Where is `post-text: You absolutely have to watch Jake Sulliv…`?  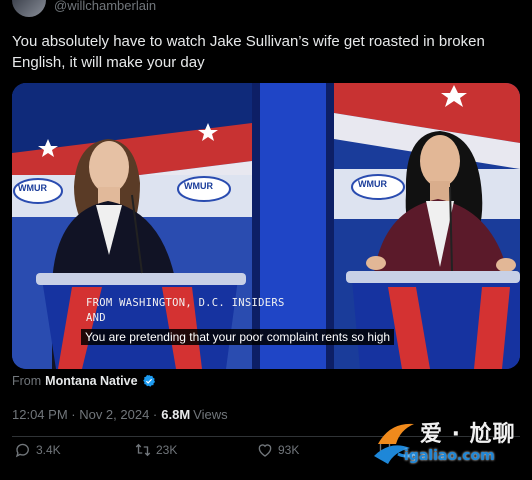
post-text: You absolutely have to watch Jake Sulliv… is located at coordinates (248, 52).